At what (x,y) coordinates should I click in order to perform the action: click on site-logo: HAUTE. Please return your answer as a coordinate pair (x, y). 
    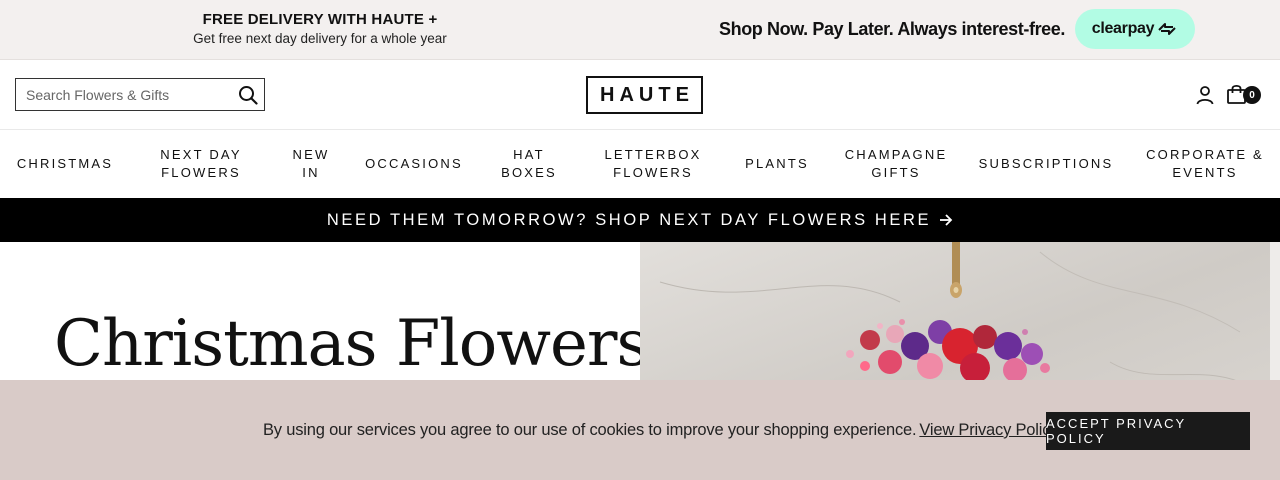
    Looking at the image, I should click on (644, 95).